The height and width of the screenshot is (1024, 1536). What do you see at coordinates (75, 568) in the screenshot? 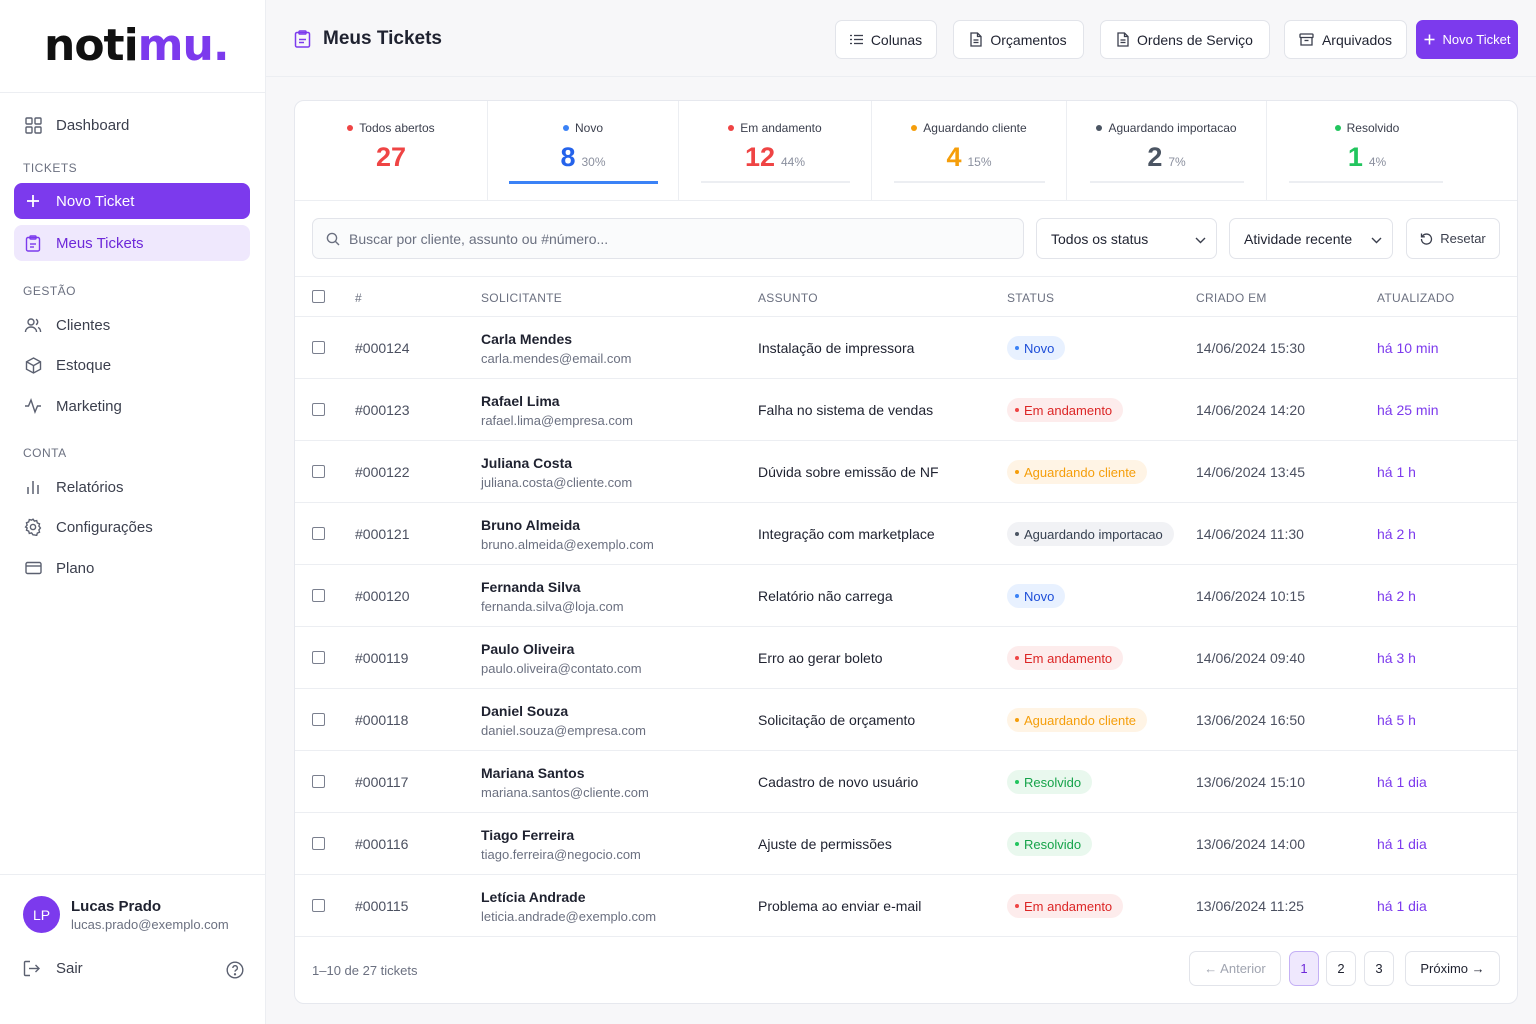
I see `sidebar-item-label: Plano` at bounding box center [75, 568].